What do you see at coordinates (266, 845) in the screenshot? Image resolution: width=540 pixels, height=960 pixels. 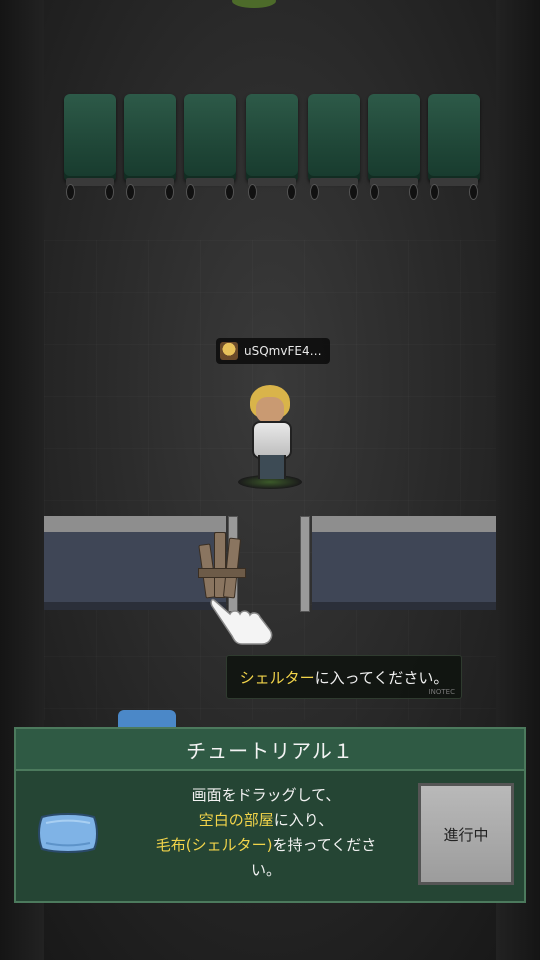 I see `instruction-line: 毛布(シェルター)を持ってくださ` at bounding box center [266, 845].